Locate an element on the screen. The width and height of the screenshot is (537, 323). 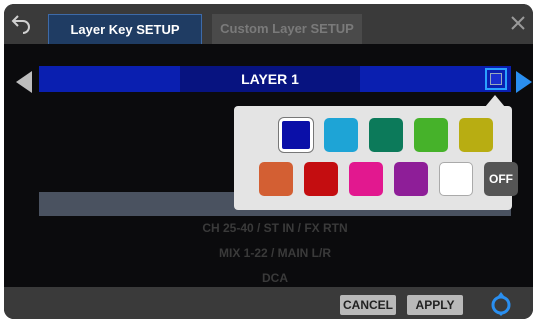
layer-color-button is located at coordinates (496, 79).